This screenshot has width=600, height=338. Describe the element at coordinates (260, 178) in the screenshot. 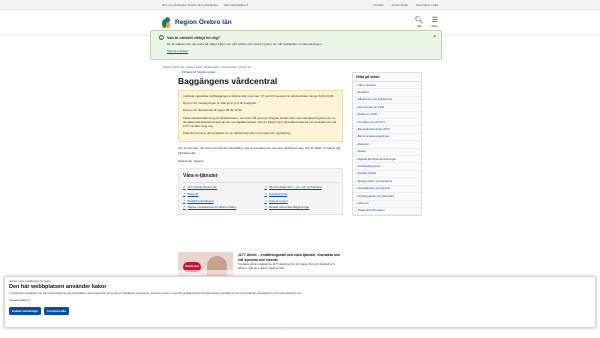

I see `eservices-heading: Våra e-tjänster` at that location.